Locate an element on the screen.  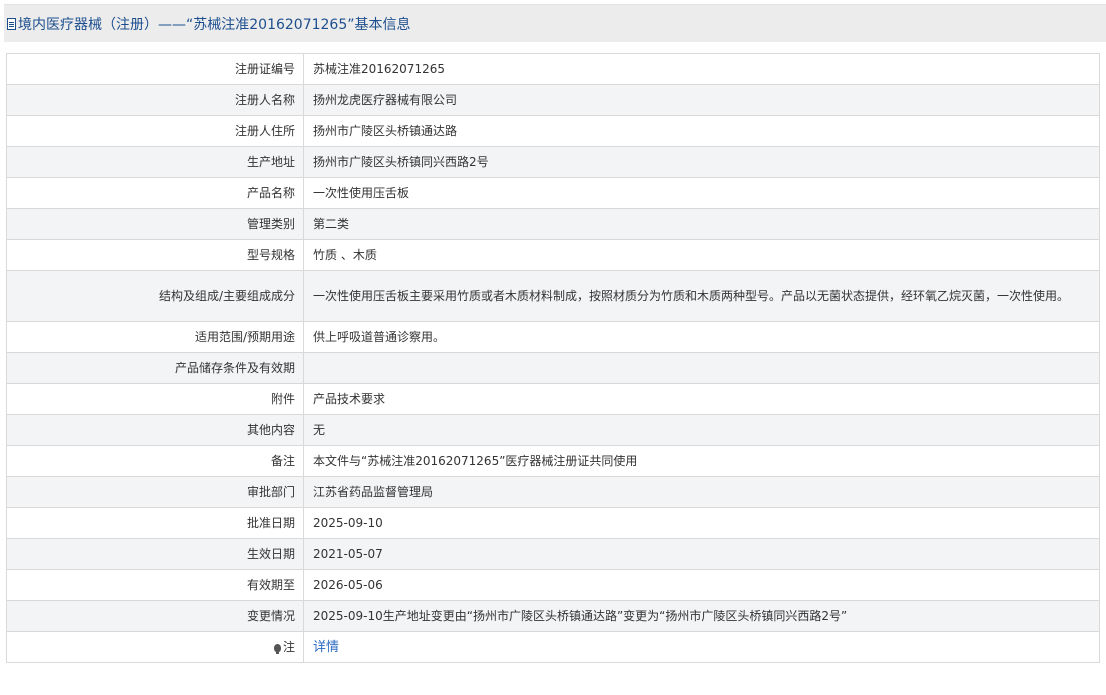
row-label-registrant-address: 注册人住所 is located at coordinates (155, 131).